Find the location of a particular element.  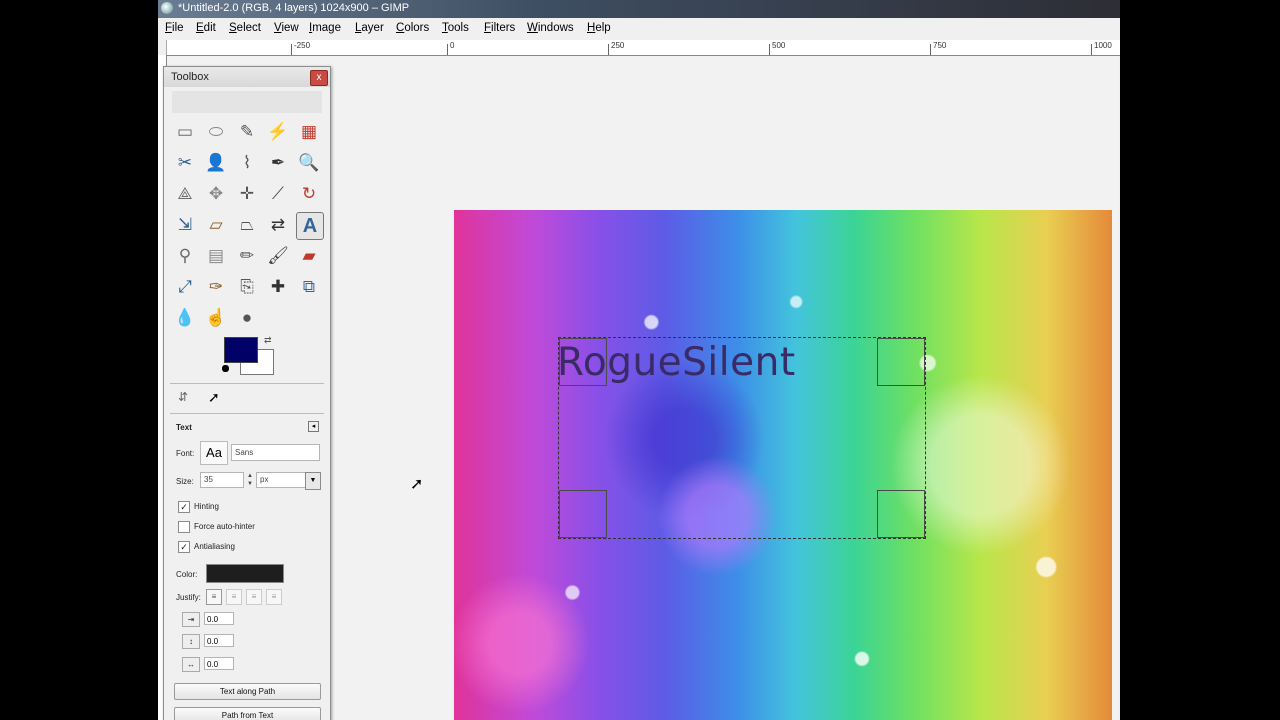

measure-tool-icon: ⟁ is located at coordinates (185, 194).